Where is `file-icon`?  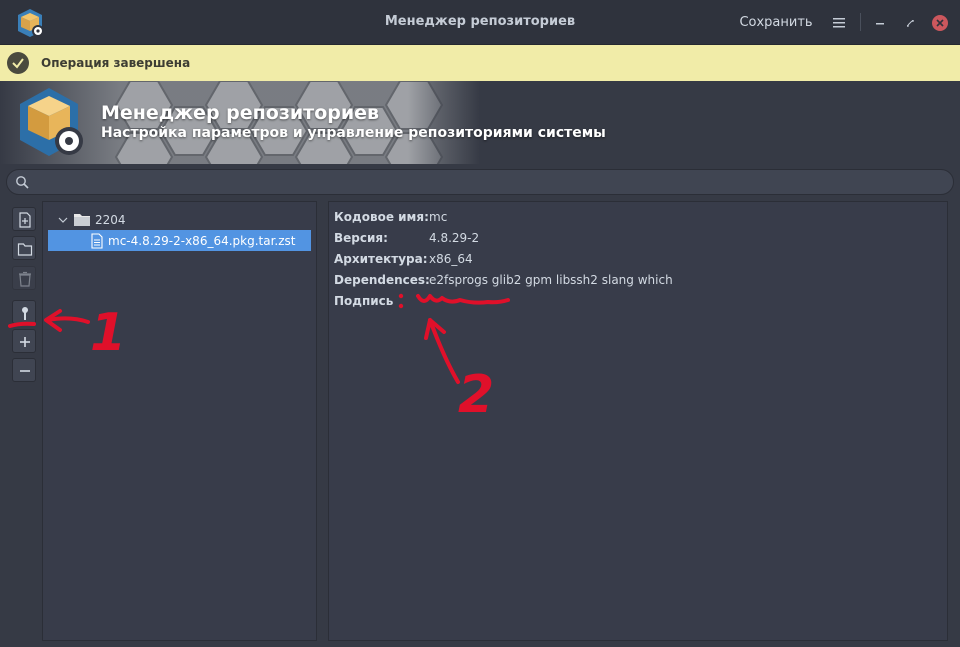 file-icon is located at coordinates (97, 240).